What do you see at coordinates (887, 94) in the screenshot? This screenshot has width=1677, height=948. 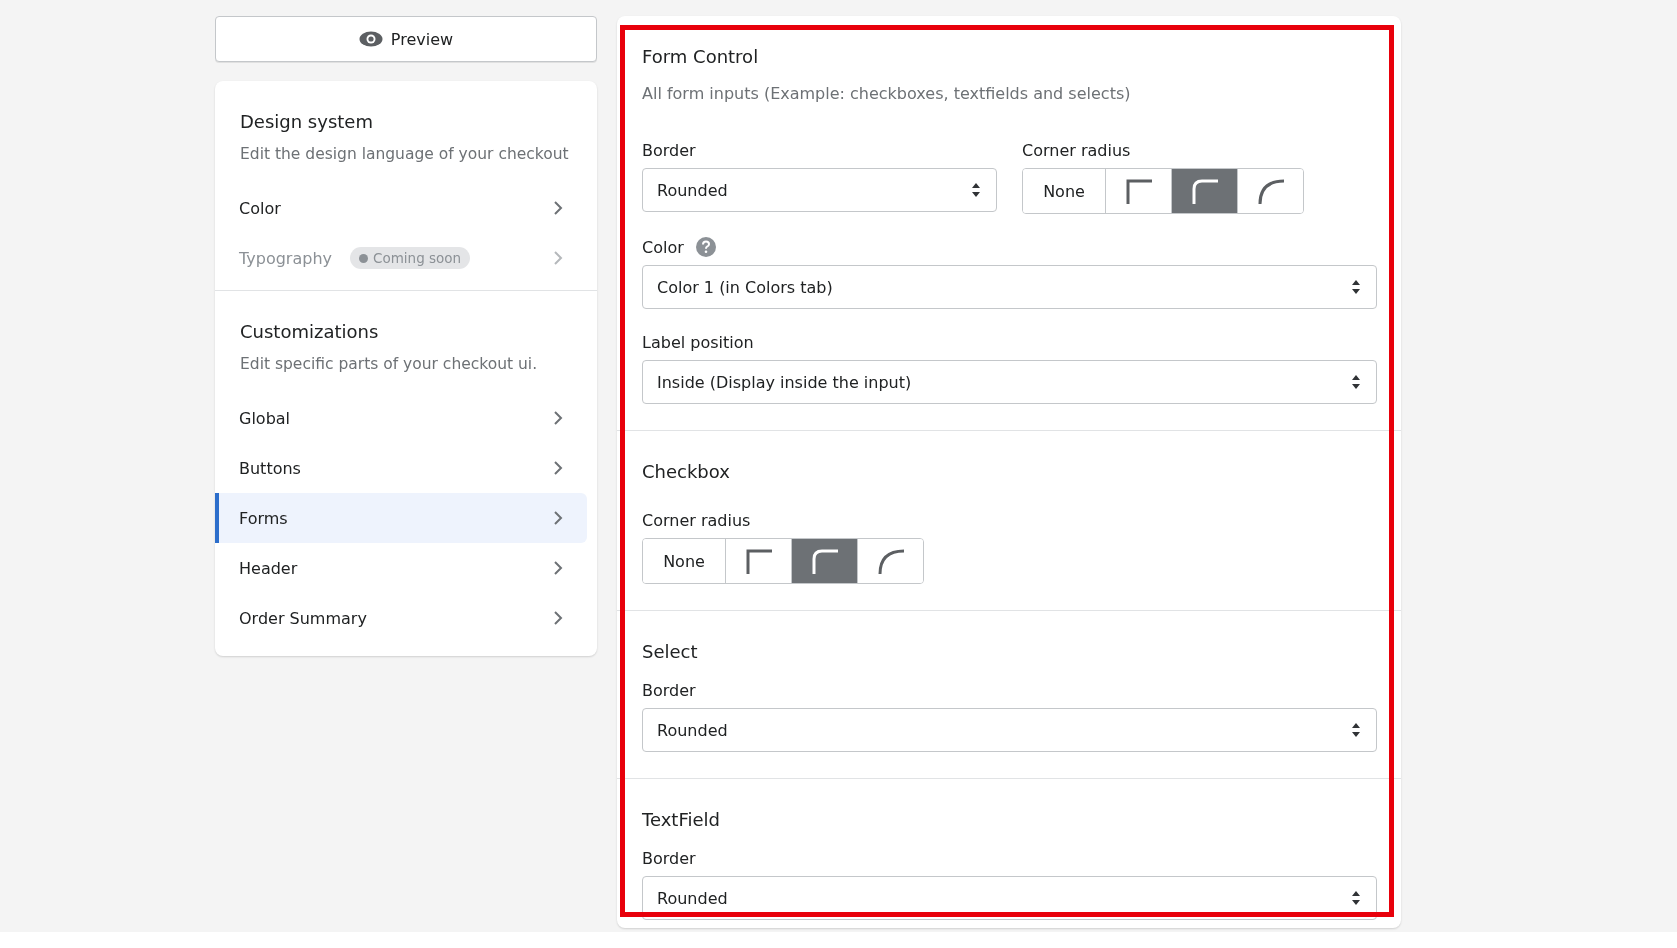 I see `section-description: All form inputs (Example: checkboxes, textfields and selects)` at bounding box center [887, 94].